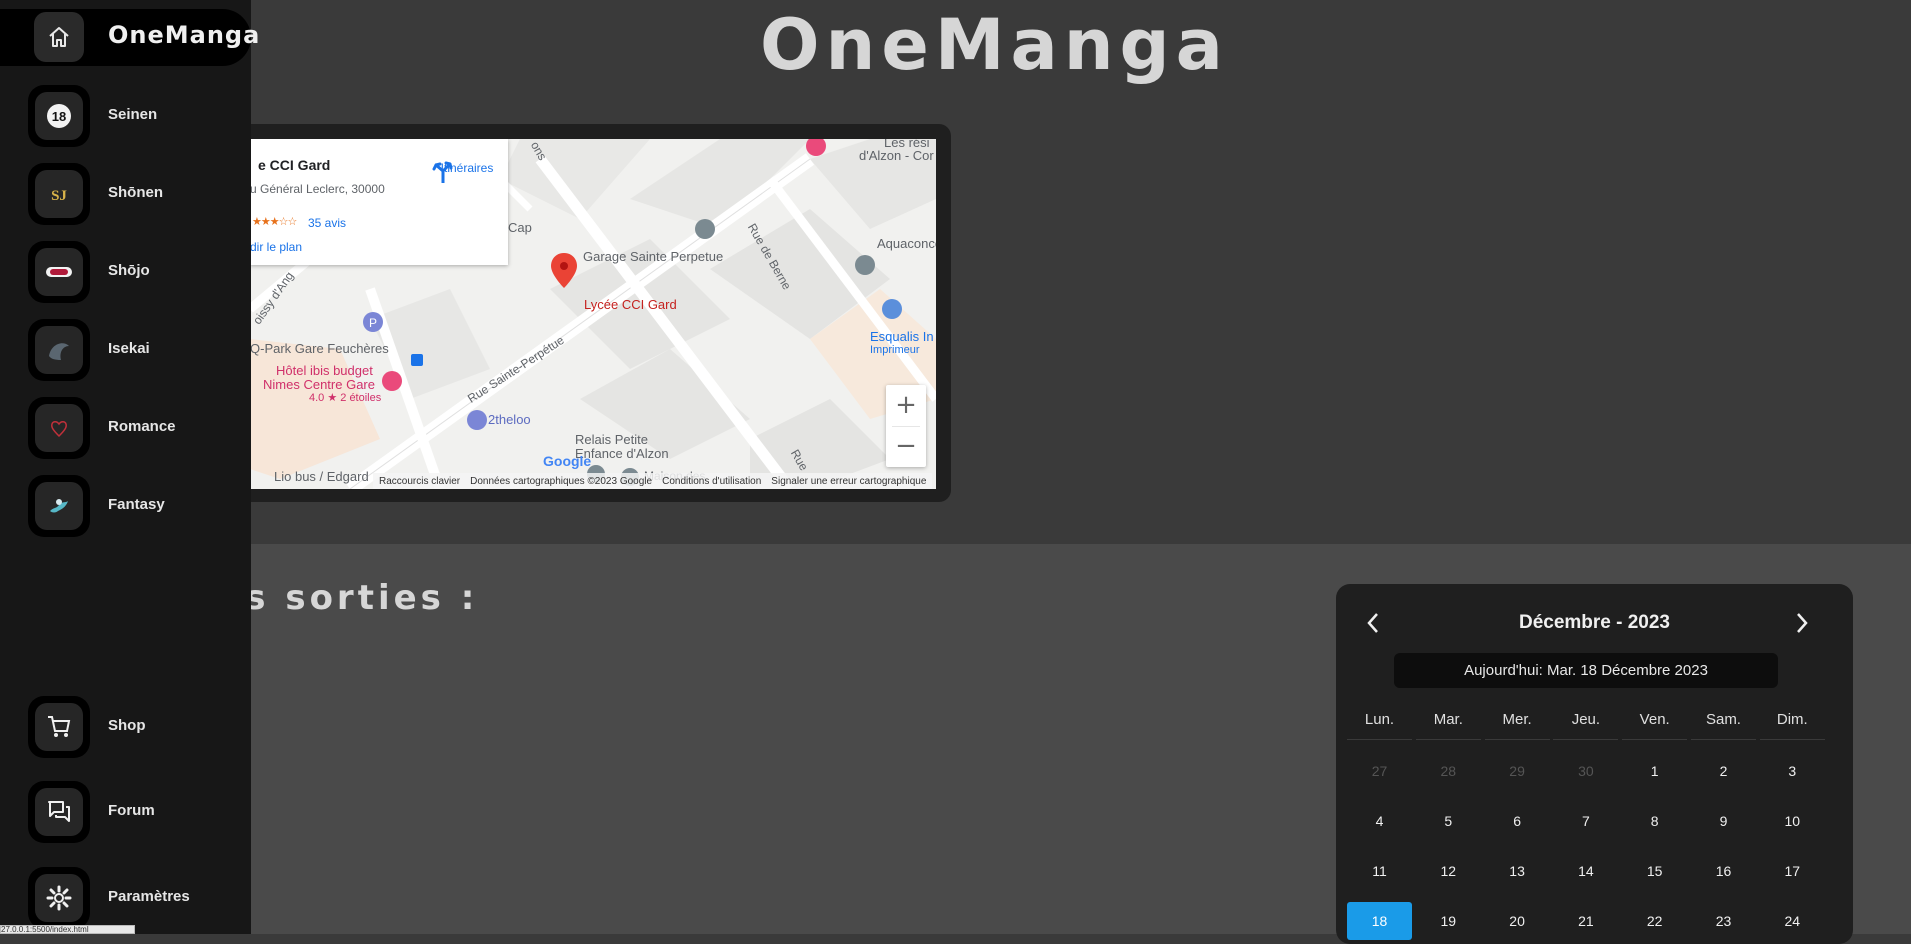 This screenshot has height=944, width=1911. I want to click on calendar-day: 2, so click(1723, 771).